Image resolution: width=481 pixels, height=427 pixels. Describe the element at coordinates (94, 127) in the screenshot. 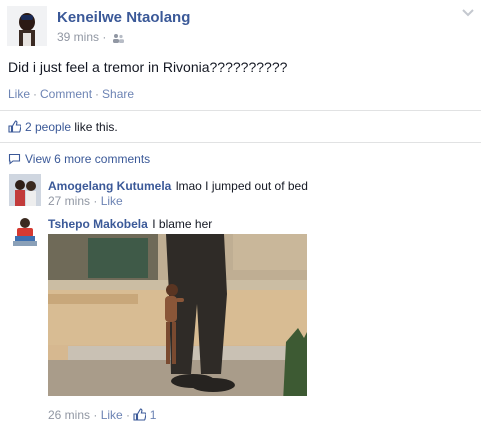

I see `likes-suffix: like this.` at that location.